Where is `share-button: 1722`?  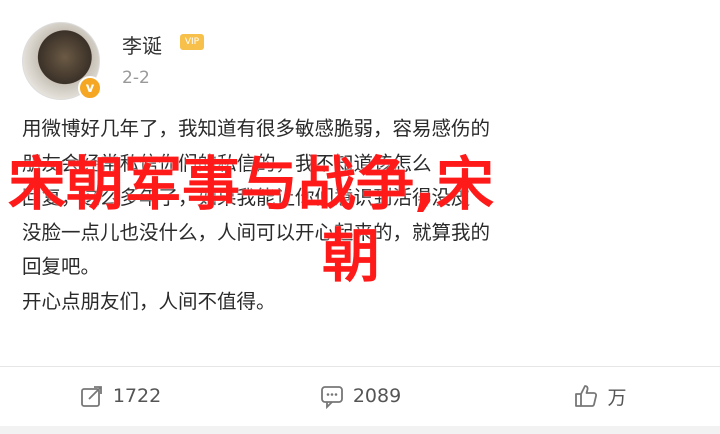 share-button: 1722 is located at coordinates (120, 396).